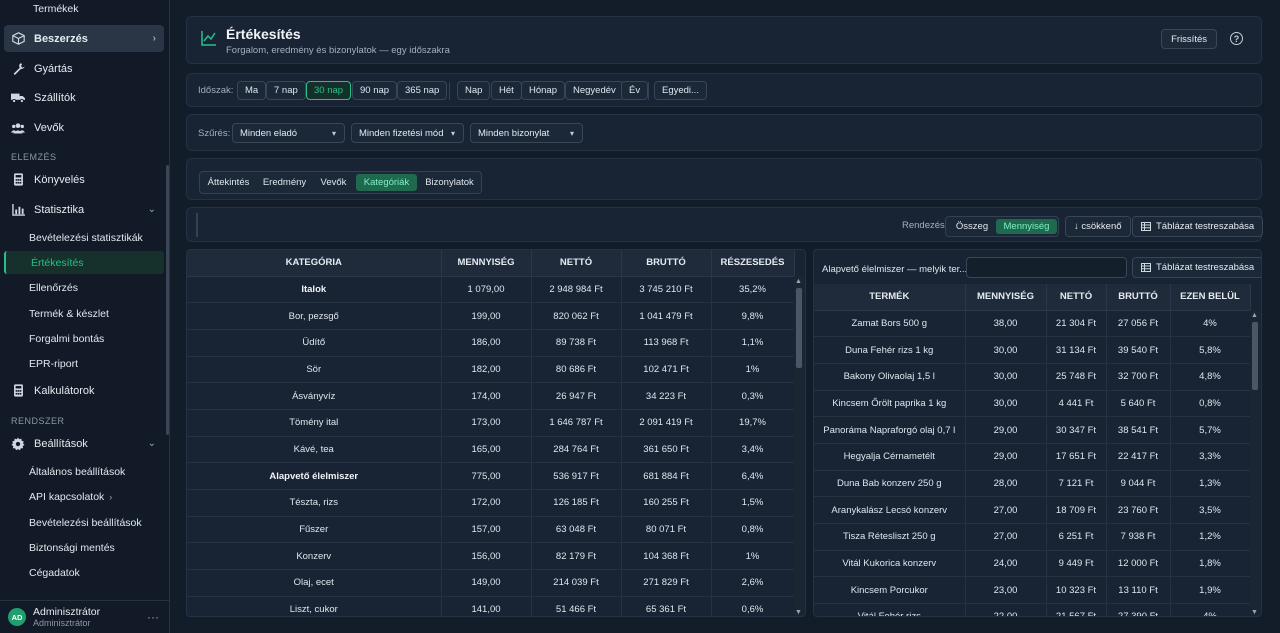 The height and width of the screenshot is (633, 1280). What do you see at coordinates (422, 90) in the screenshot?
I see `period-chip-365-nap: 365 nap` at bounding box center [422, 90].